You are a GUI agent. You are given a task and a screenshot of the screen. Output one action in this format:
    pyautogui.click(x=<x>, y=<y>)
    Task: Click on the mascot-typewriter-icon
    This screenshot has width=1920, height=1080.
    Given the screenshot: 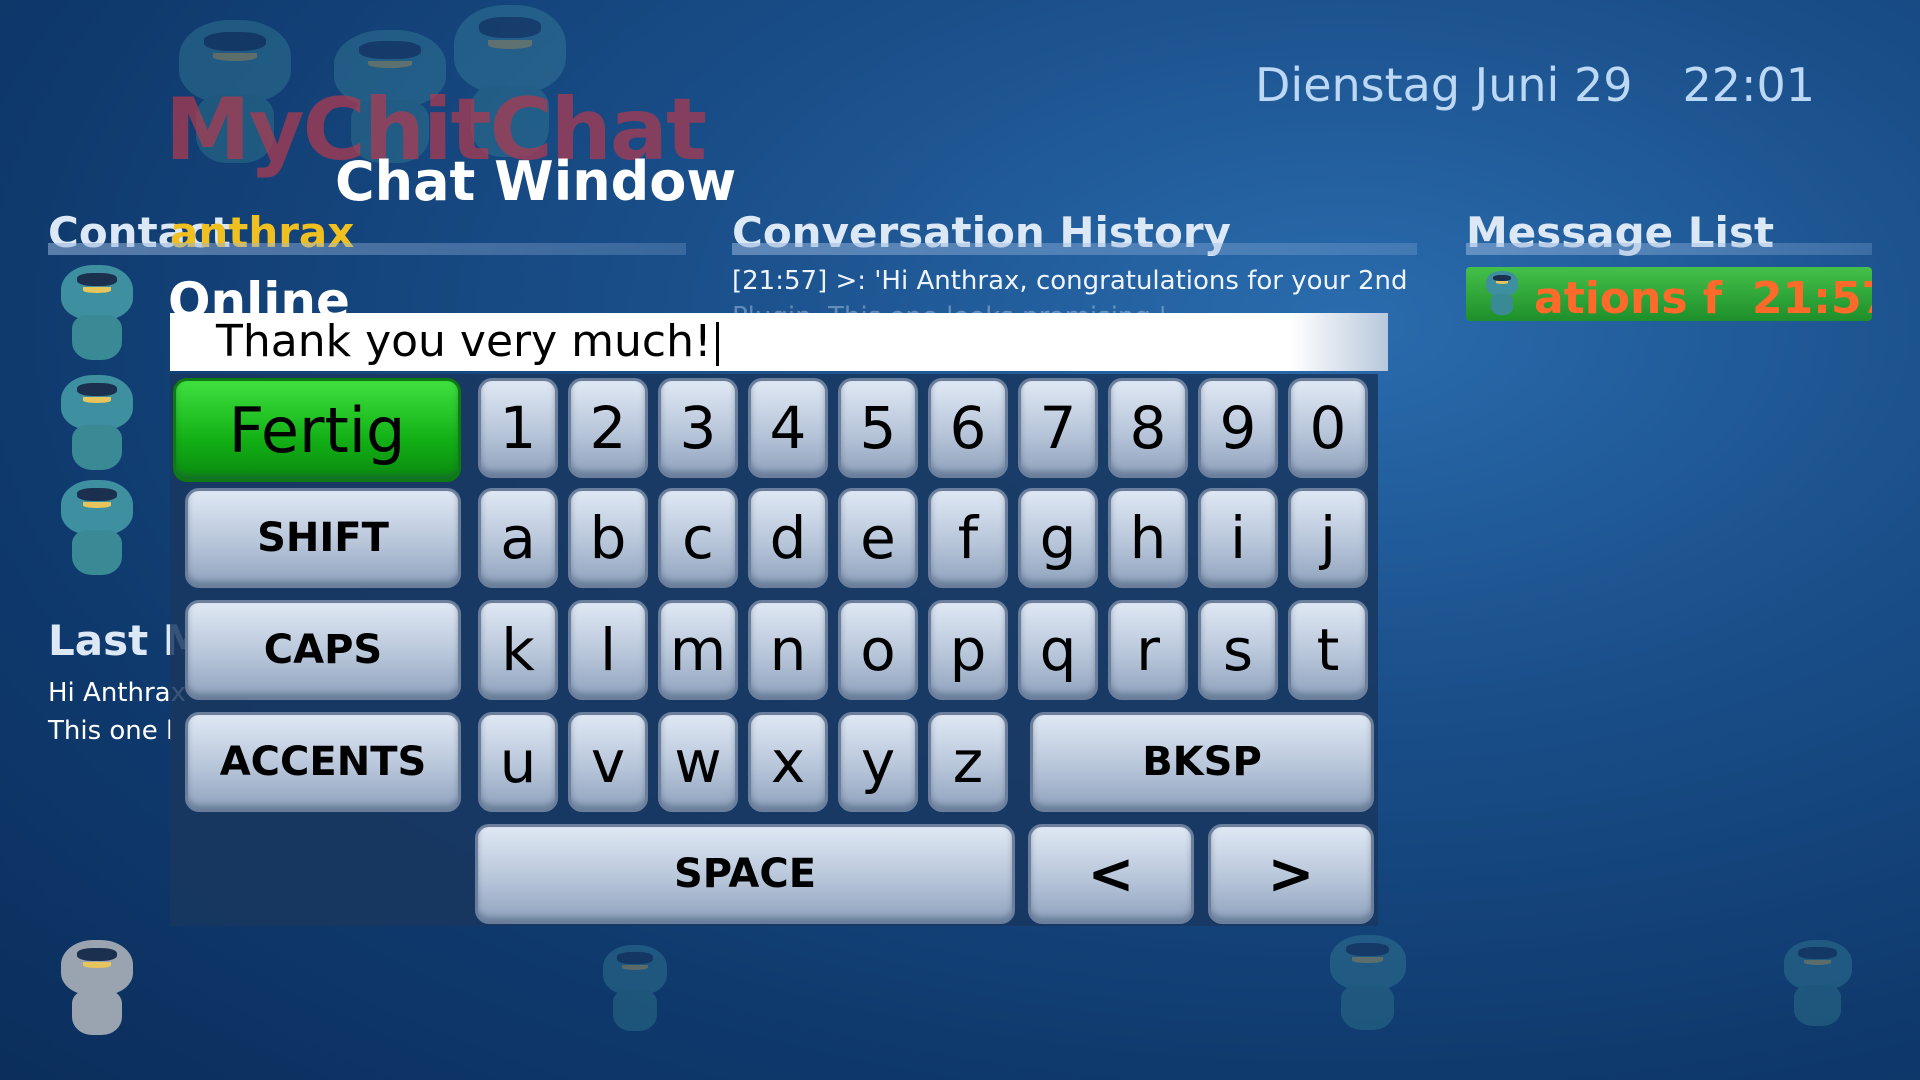 What is the action you would take?
    pyautogui.click(x=97, y=990)
    